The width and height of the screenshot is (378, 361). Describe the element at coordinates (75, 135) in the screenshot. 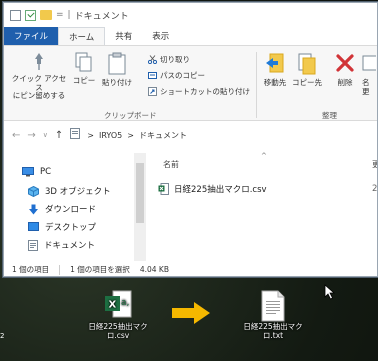

I see `location-folder-icon` at that location.